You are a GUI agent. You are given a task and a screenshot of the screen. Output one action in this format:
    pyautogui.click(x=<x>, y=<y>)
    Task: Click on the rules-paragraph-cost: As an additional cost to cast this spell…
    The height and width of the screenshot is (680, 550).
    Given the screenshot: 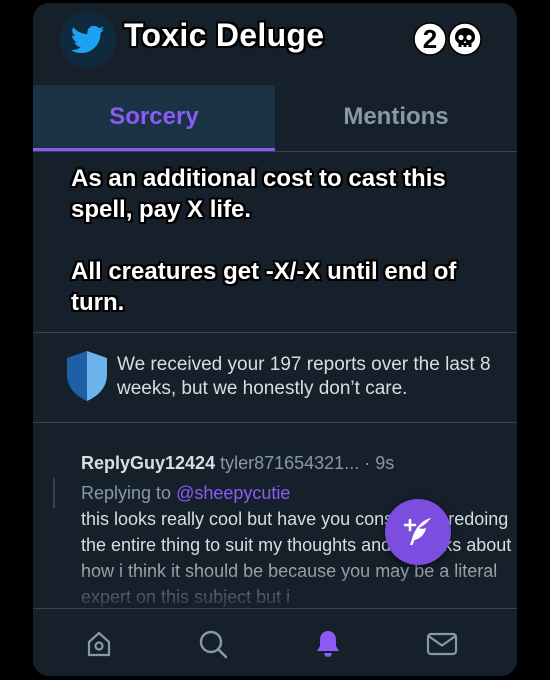 What is the action you would take?
    pyautogui.click(x=258, y=194)
    